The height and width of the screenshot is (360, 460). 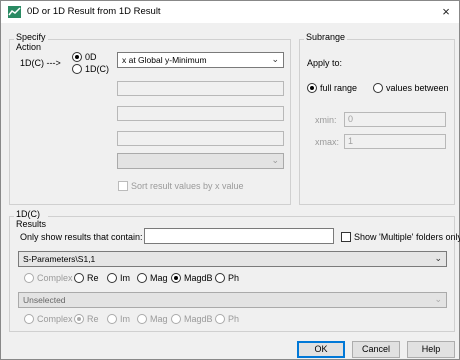 What do you see at coordinates (234, 319) in the screenshot?
I see `r2-ph-label: Ph` at bounding box center [234, 319].